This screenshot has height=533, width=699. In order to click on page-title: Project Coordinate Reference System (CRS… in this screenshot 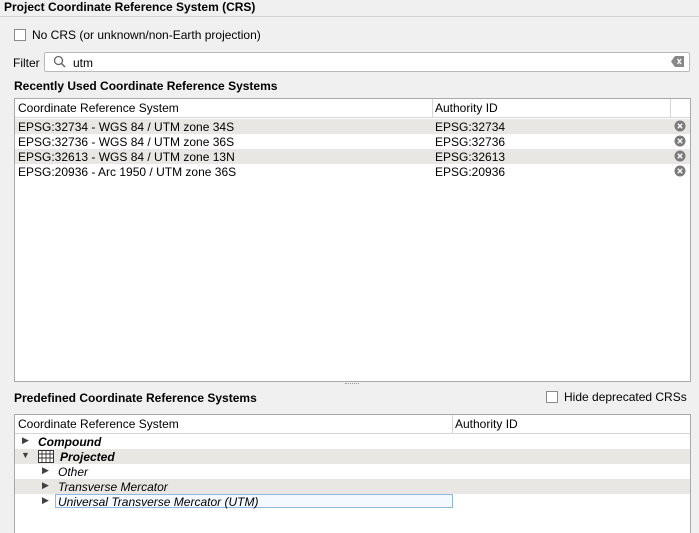, I will do `click(130, 7)`.